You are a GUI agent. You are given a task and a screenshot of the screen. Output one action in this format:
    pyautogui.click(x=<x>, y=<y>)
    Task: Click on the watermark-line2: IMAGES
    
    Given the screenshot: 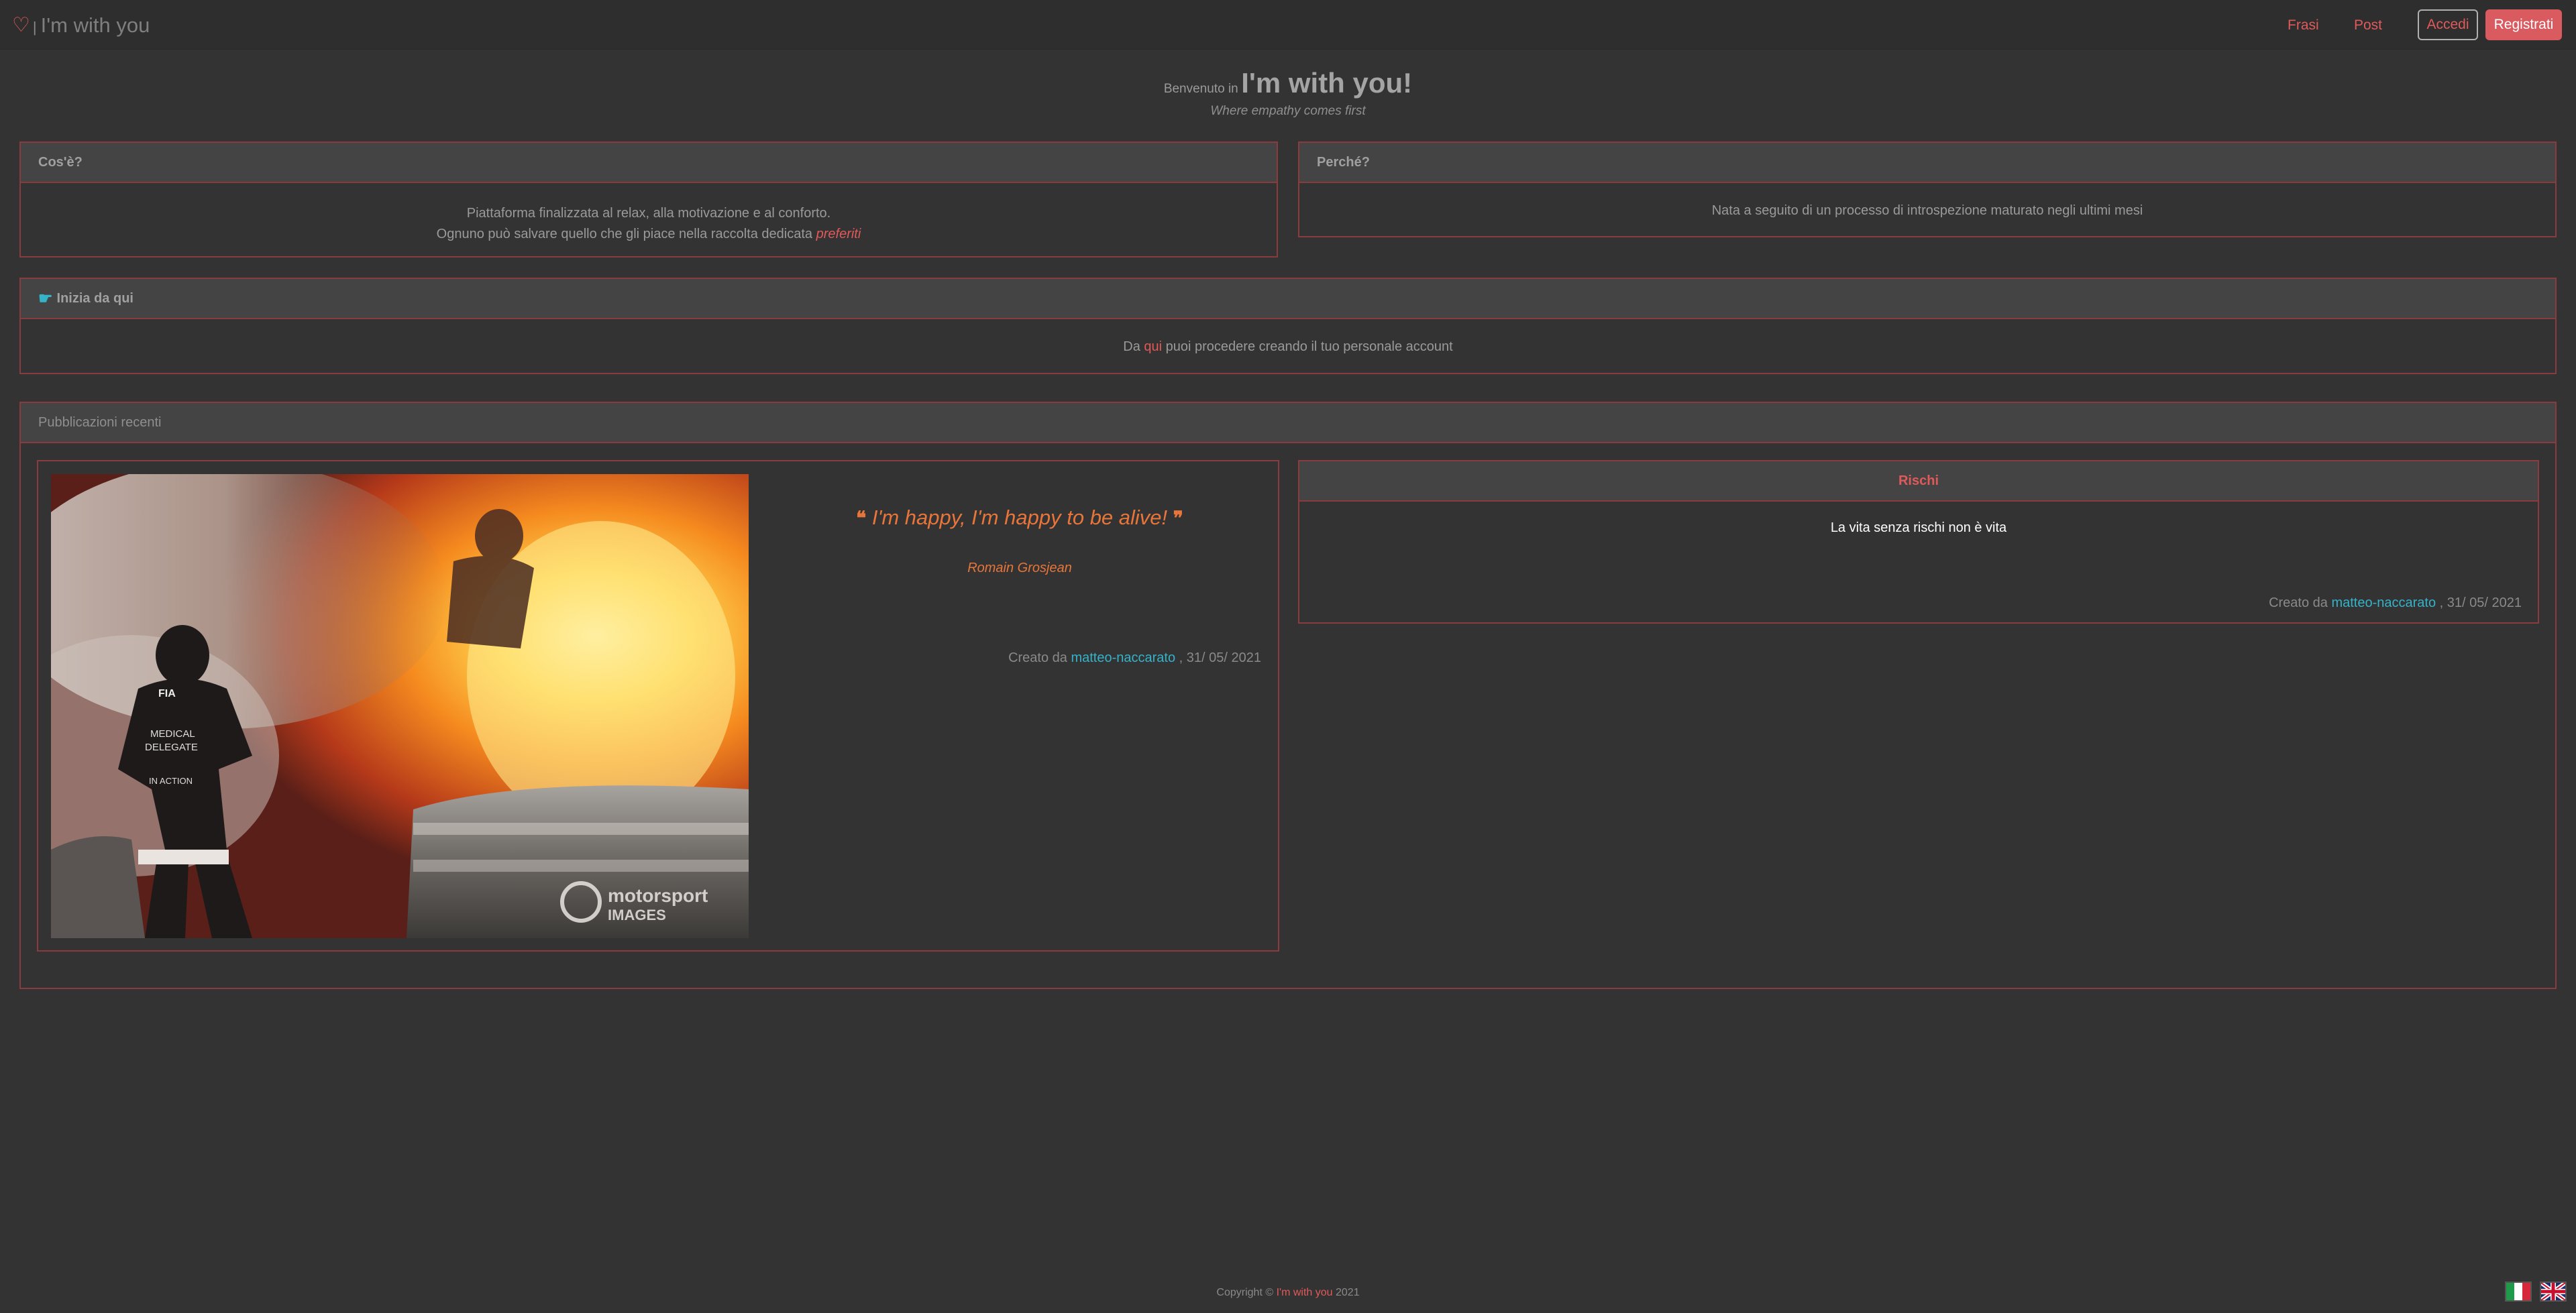 What is the action you would take?
    pyautogui.click(x=637, y=915)
    